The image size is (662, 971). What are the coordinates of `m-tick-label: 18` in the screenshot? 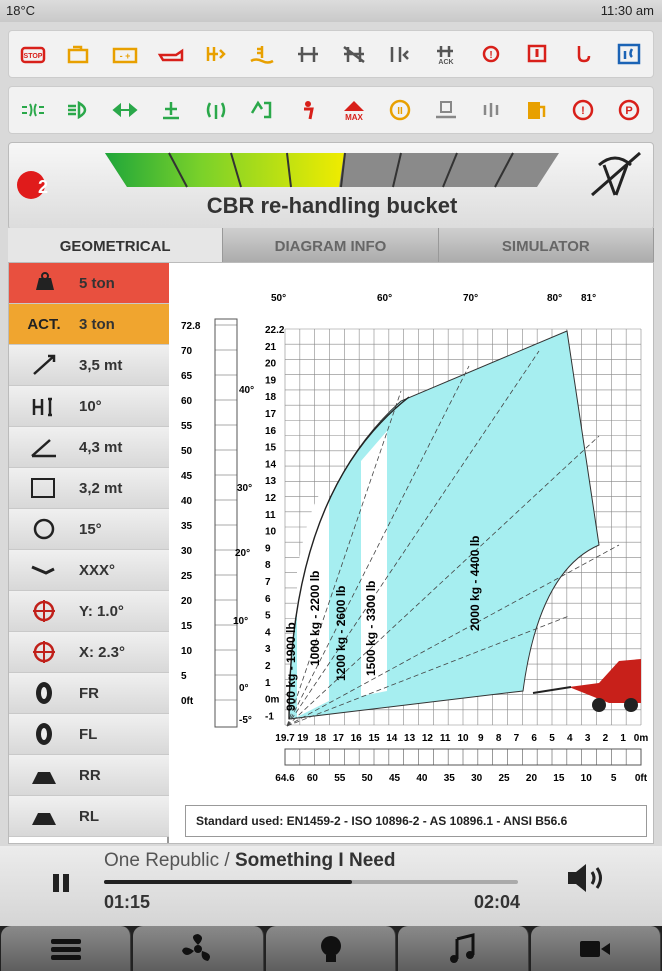 It's located at (271, 397).